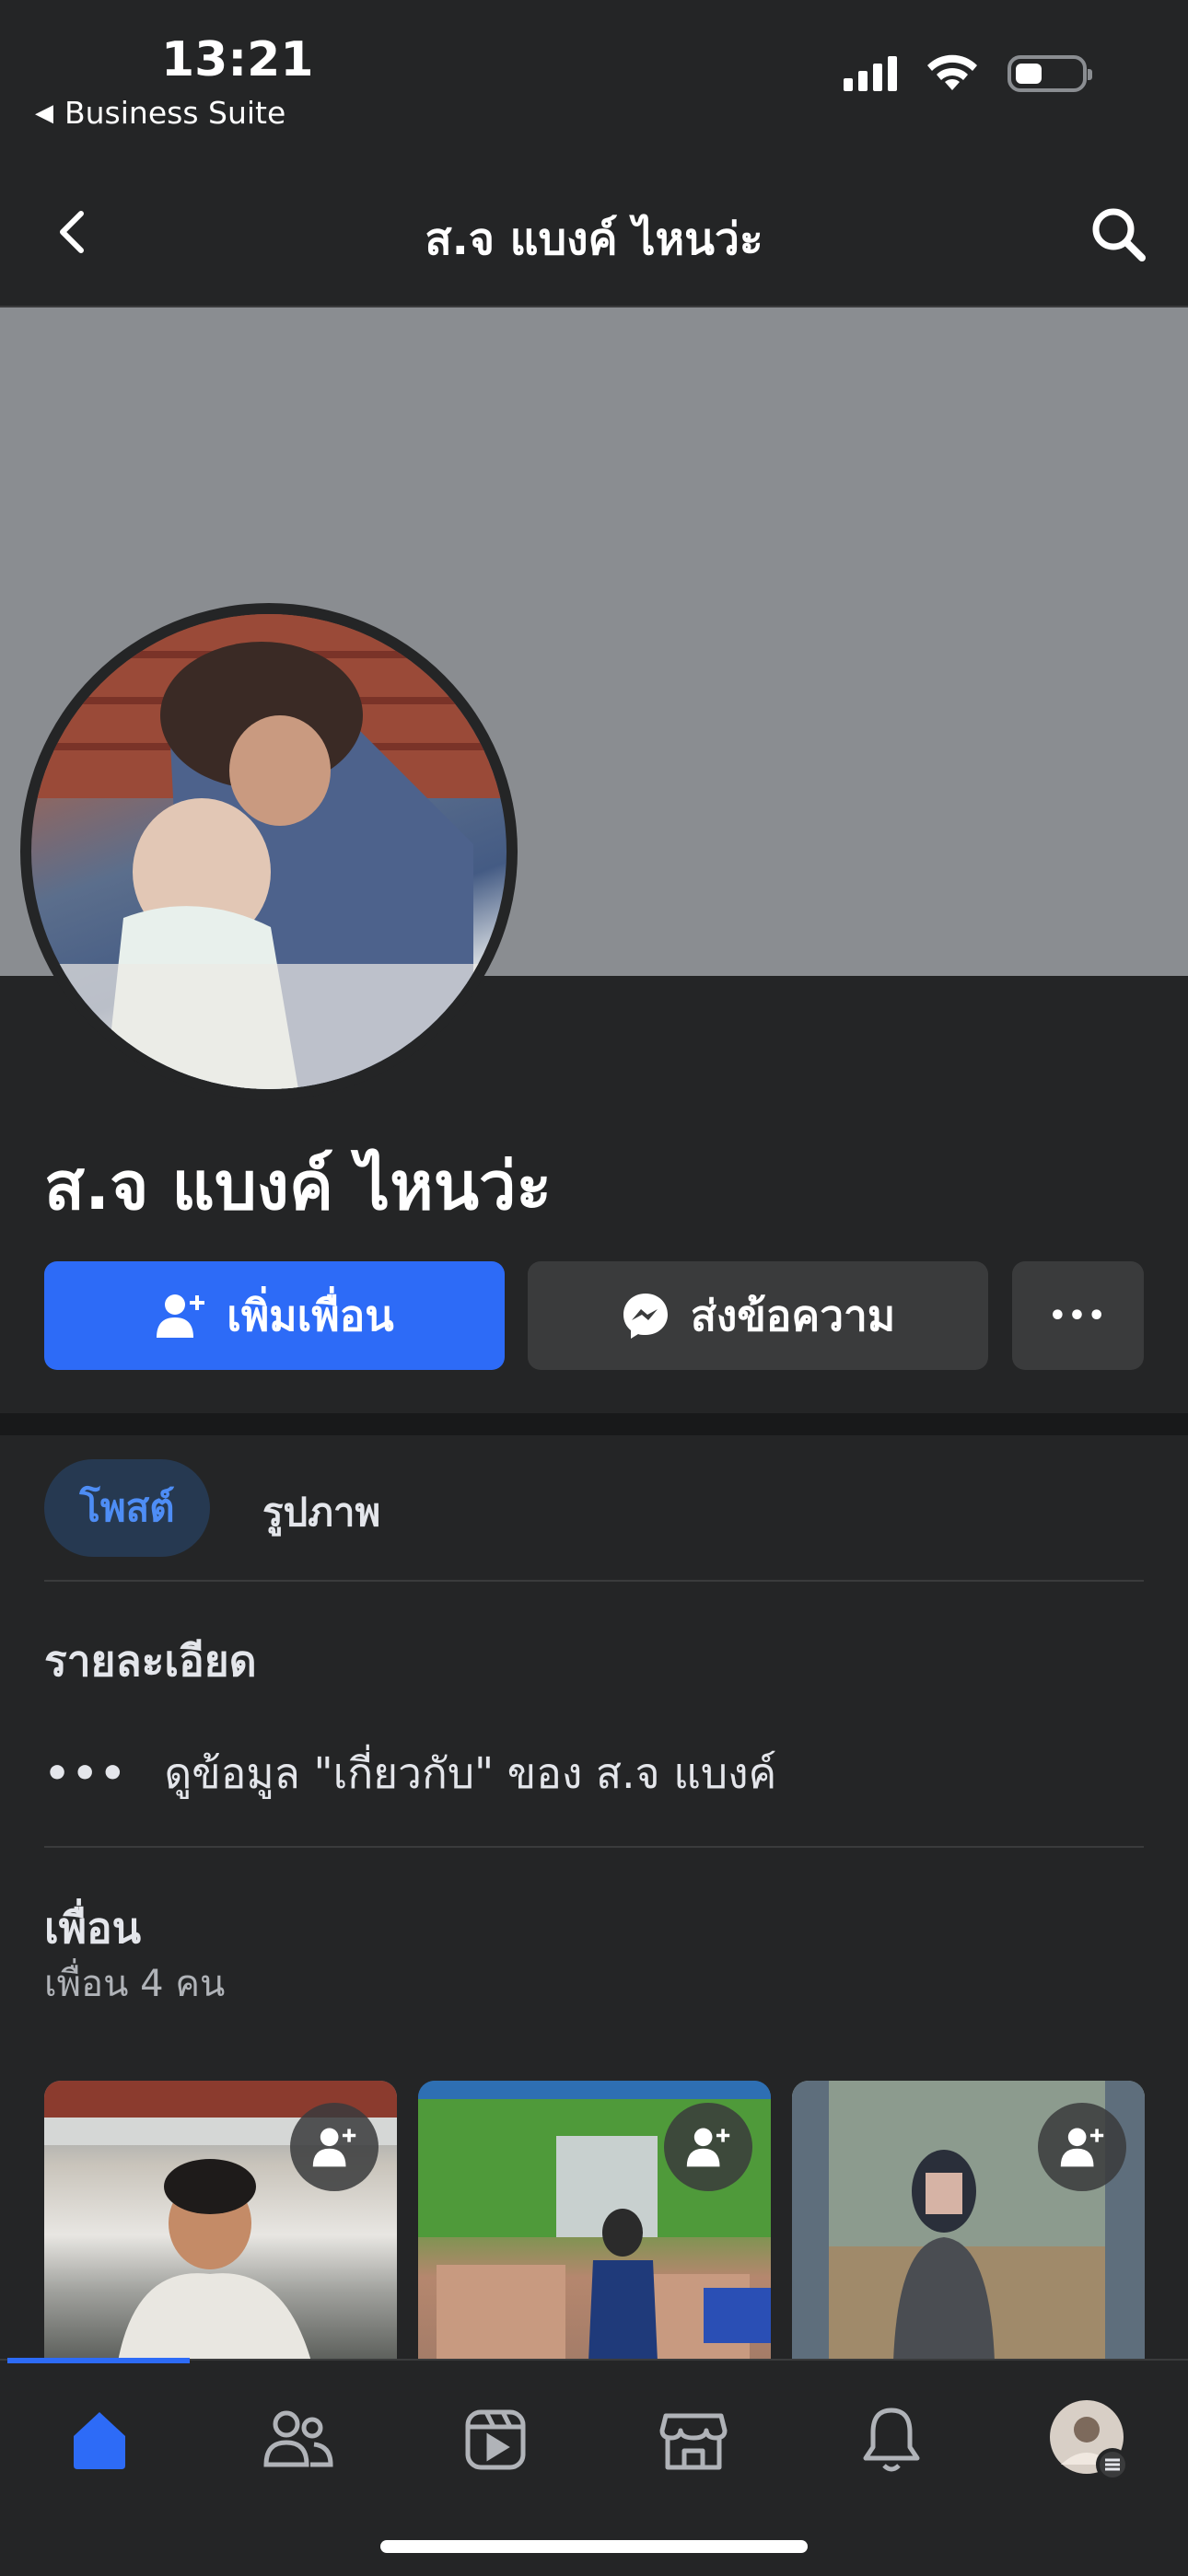 The height and width of the screenshot is (2576, 1188). Describe the element at coordinates (175, 113) in the screenshot. I see `back-app-label: Business Suite` at that location.